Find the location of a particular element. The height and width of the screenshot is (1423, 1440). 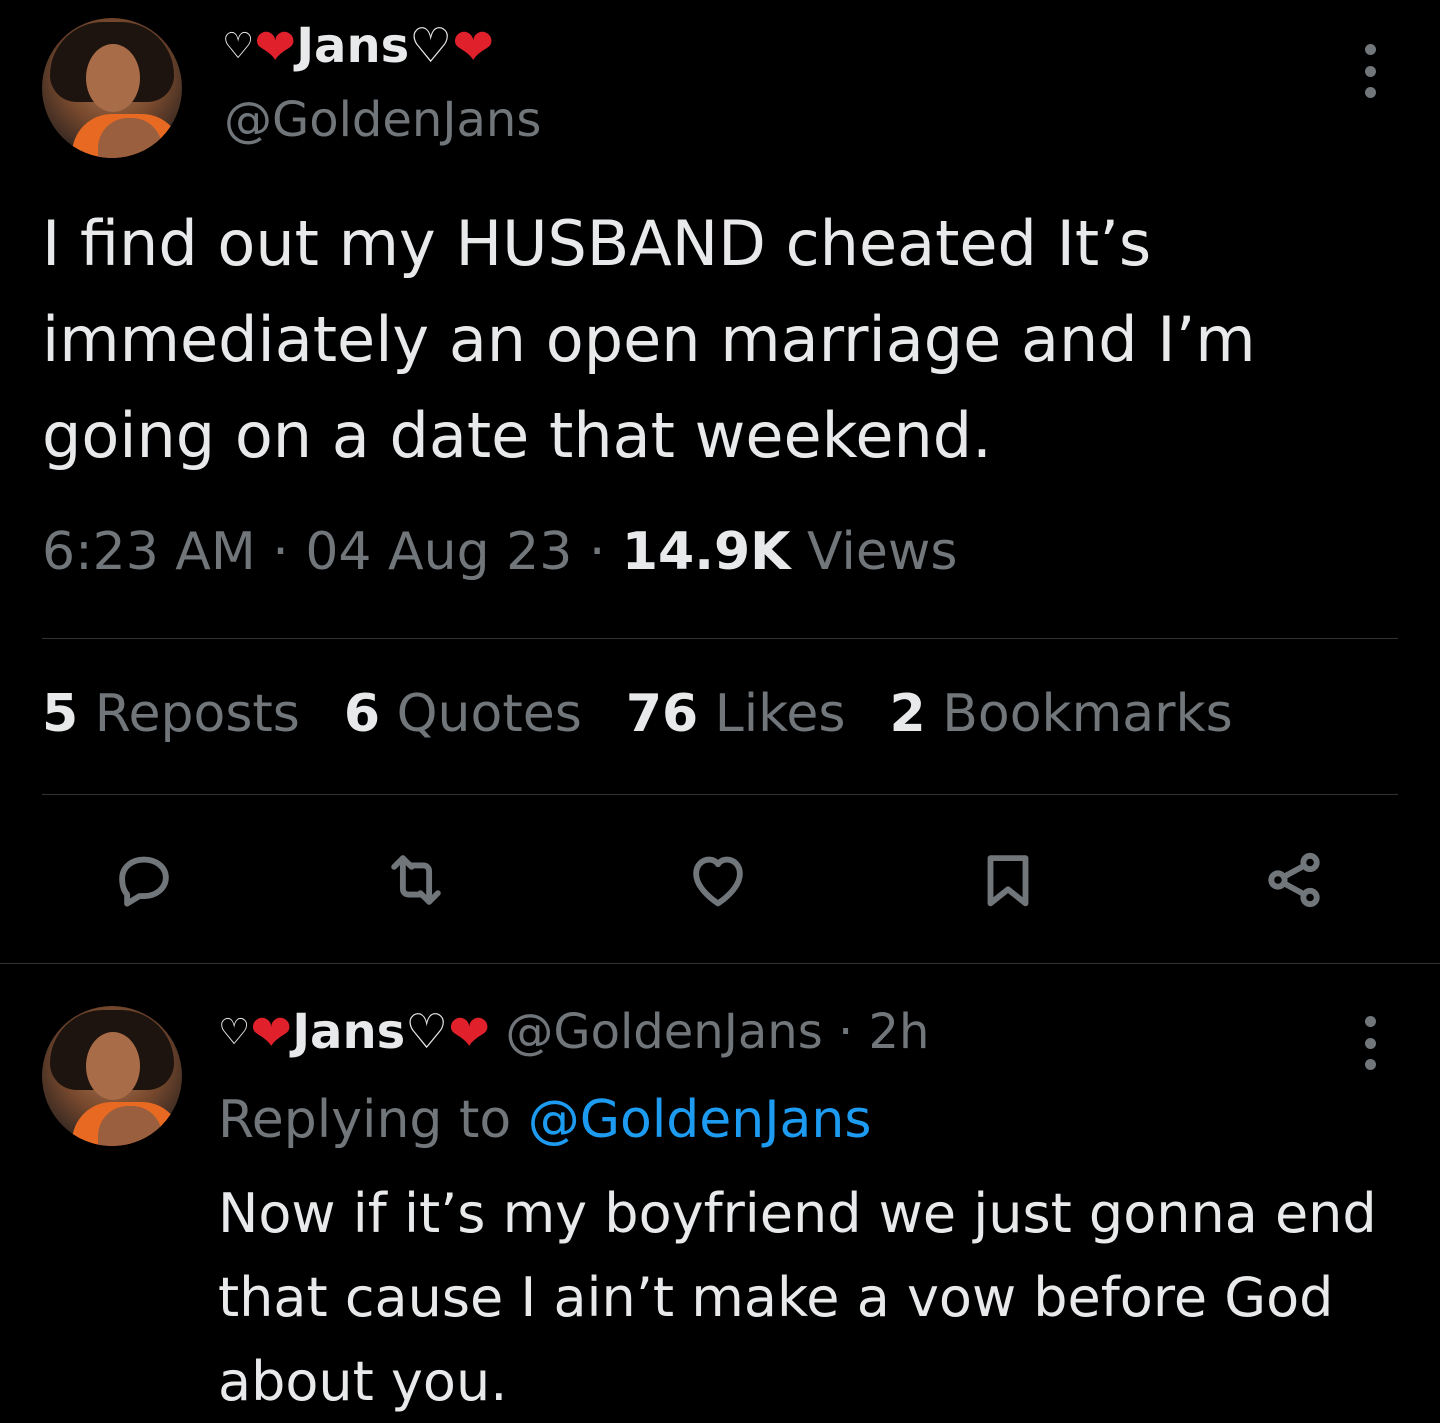

replying-handle-link: @GoldenJans is located at coordinates (700, 1120).